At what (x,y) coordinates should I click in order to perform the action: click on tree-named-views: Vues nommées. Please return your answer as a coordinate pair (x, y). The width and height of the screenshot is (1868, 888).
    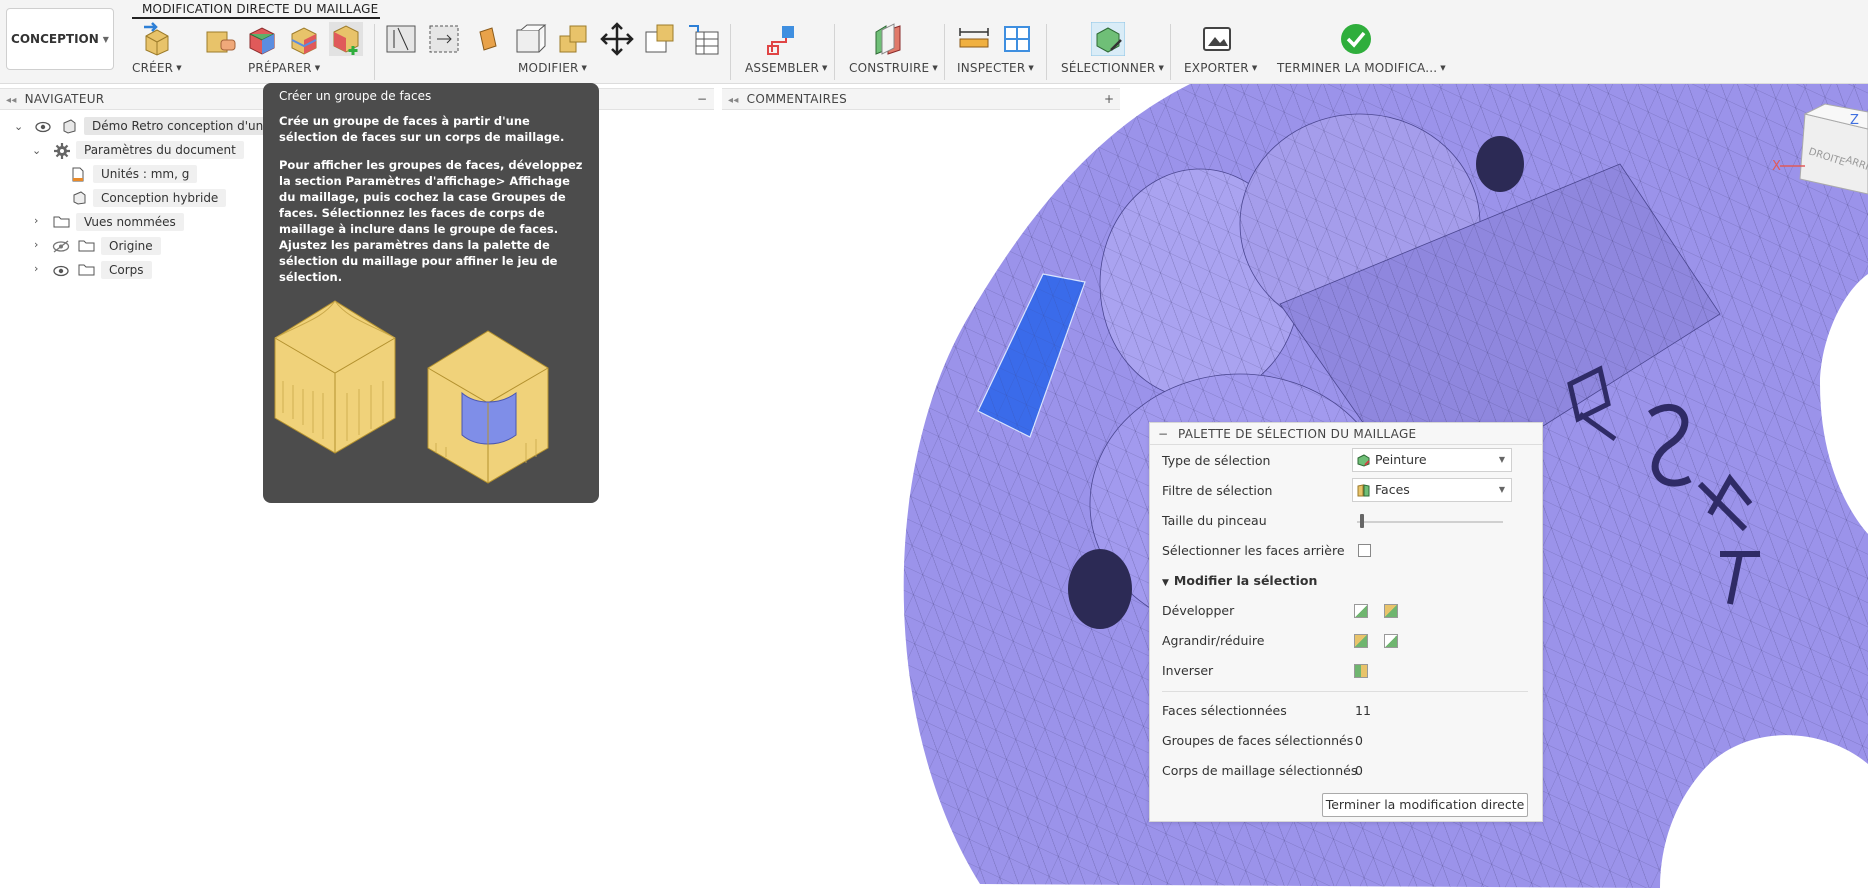
    Looking at the image, I should click on (130, 222).